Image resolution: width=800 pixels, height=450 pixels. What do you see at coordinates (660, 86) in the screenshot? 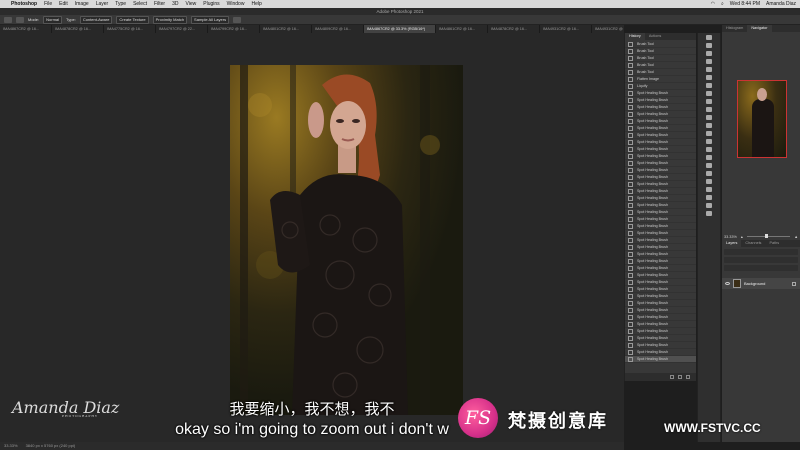
I see `history-item: Liquify` at bounding box center [660, 86].